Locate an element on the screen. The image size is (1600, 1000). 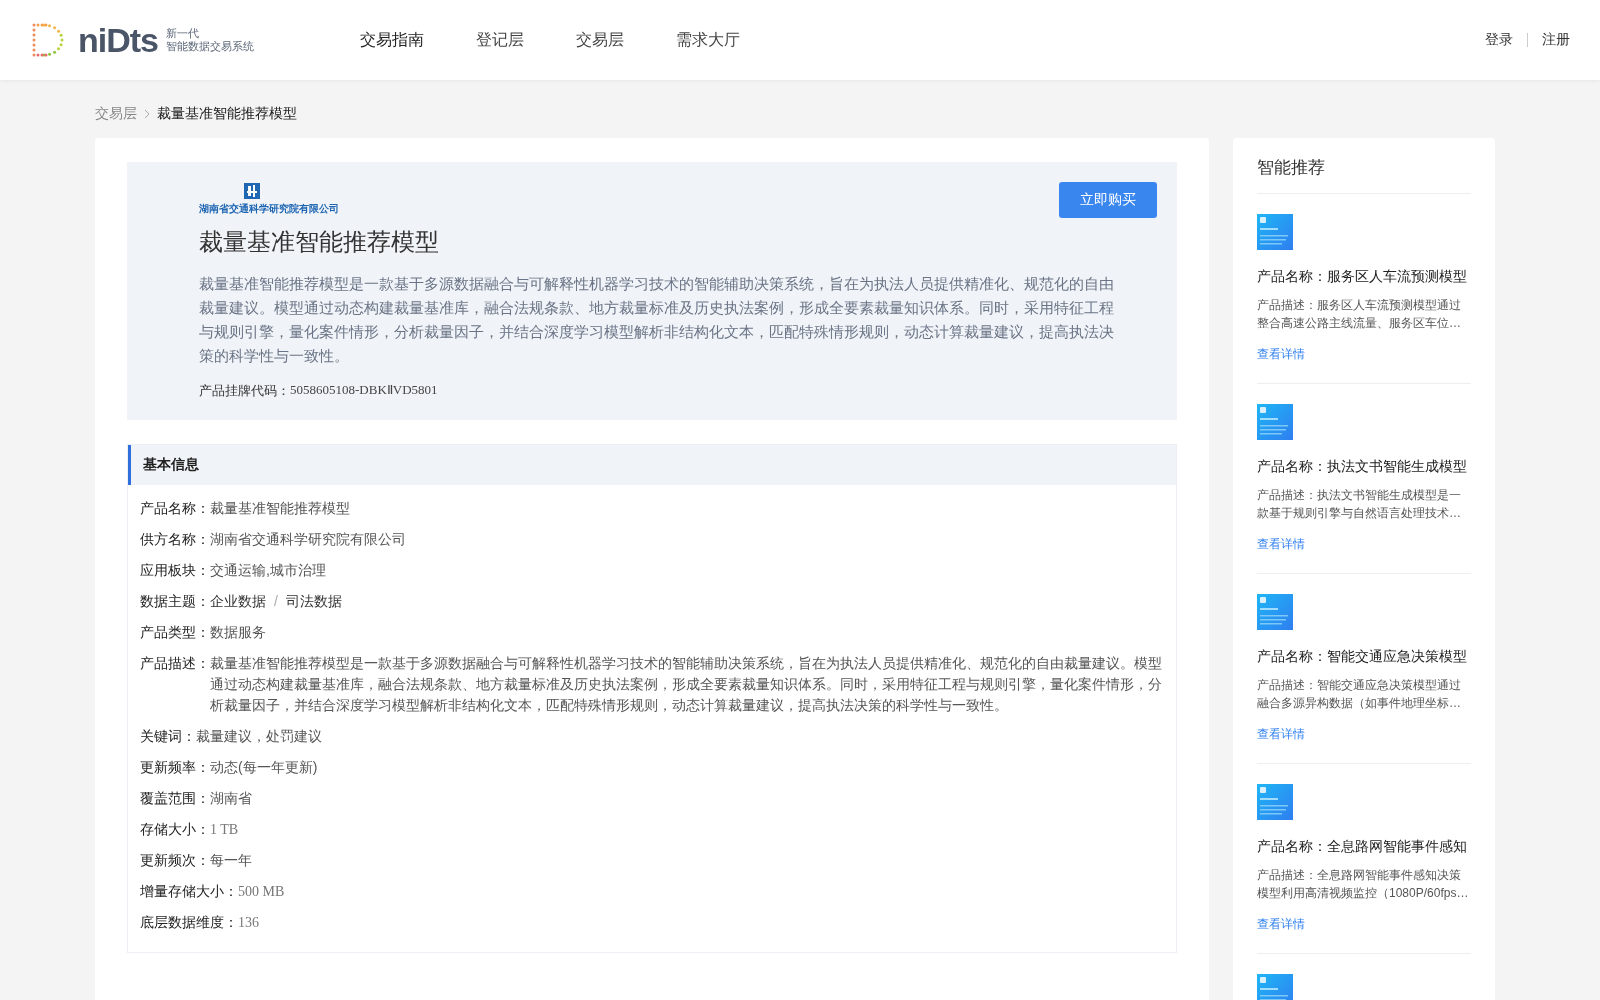
field-value: 湖南省交通科学研究院有限公司 is located at coordinates (308, 539).